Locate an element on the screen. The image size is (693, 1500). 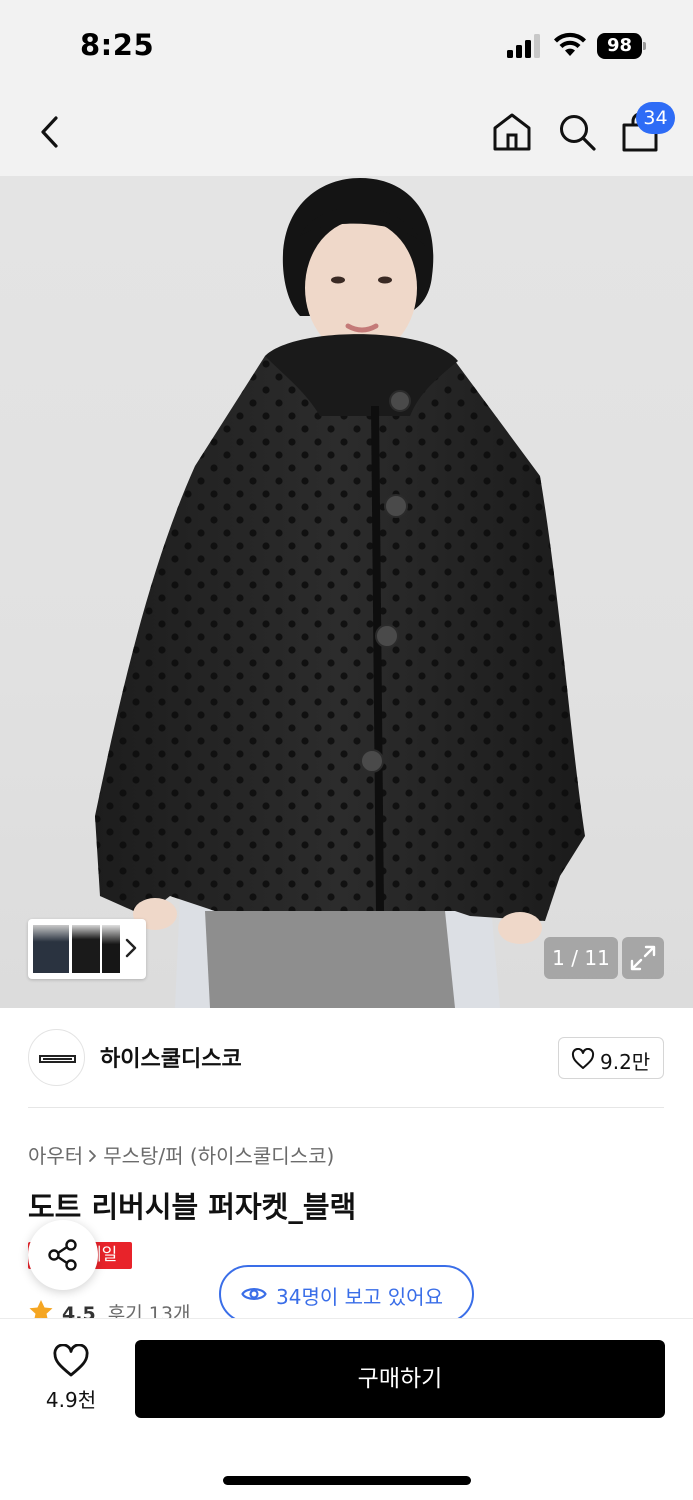
viewers-indicator: 34명이 보고 있어요 is located at coordinates (346, 1294).